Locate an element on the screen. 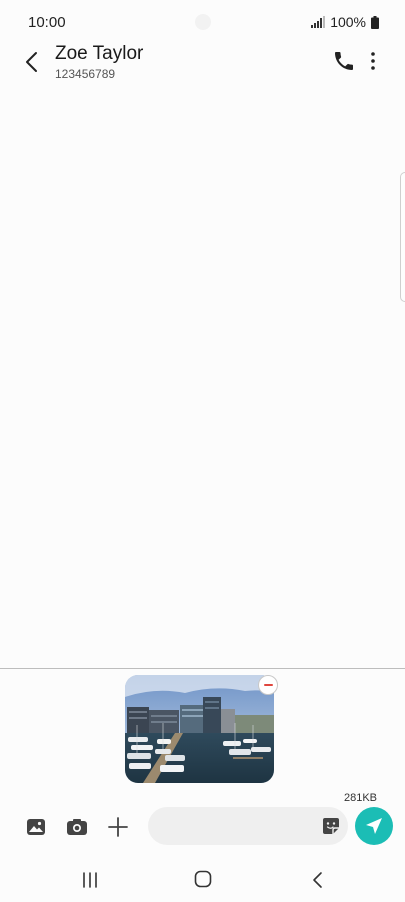 This screenshot has width=405, height=902. recents-icon is located at coordinates (90, 880).